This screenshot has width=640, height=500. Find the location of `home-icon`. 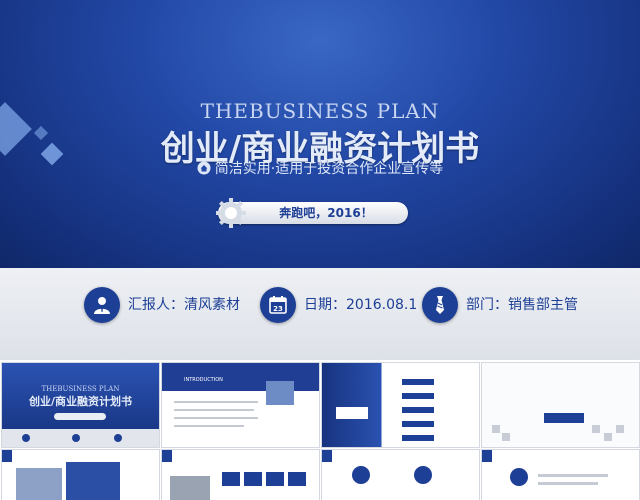

home-icon is located at coordinates (204, 168).